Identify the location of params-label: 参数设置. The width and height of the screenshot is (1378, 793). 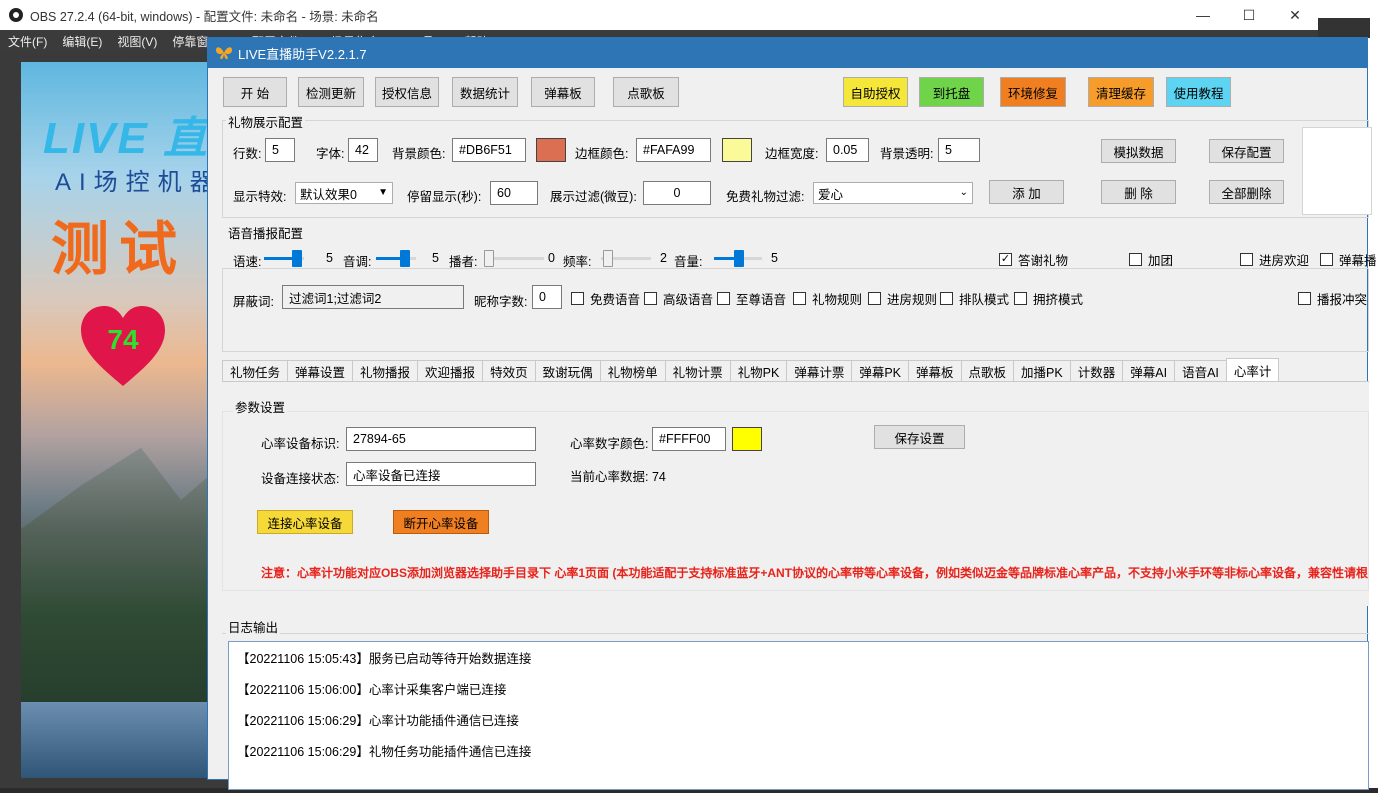
(260, 406).